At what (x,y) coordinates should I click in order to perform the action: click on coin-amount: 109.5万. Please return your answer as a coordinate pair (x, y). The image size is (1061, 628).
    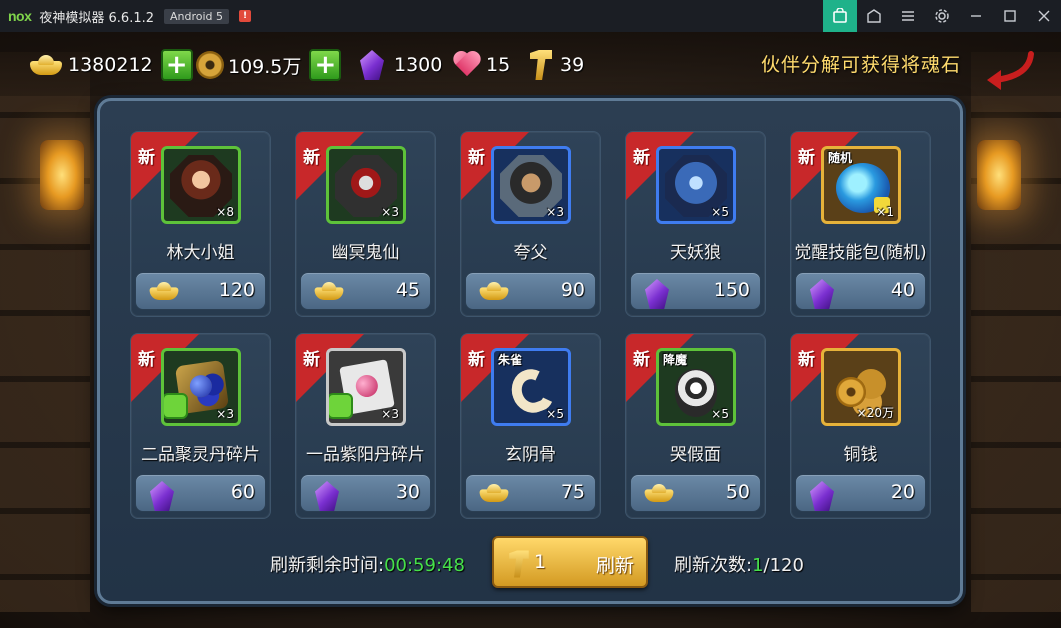
    Looking at the image, I should click on (265, 66).